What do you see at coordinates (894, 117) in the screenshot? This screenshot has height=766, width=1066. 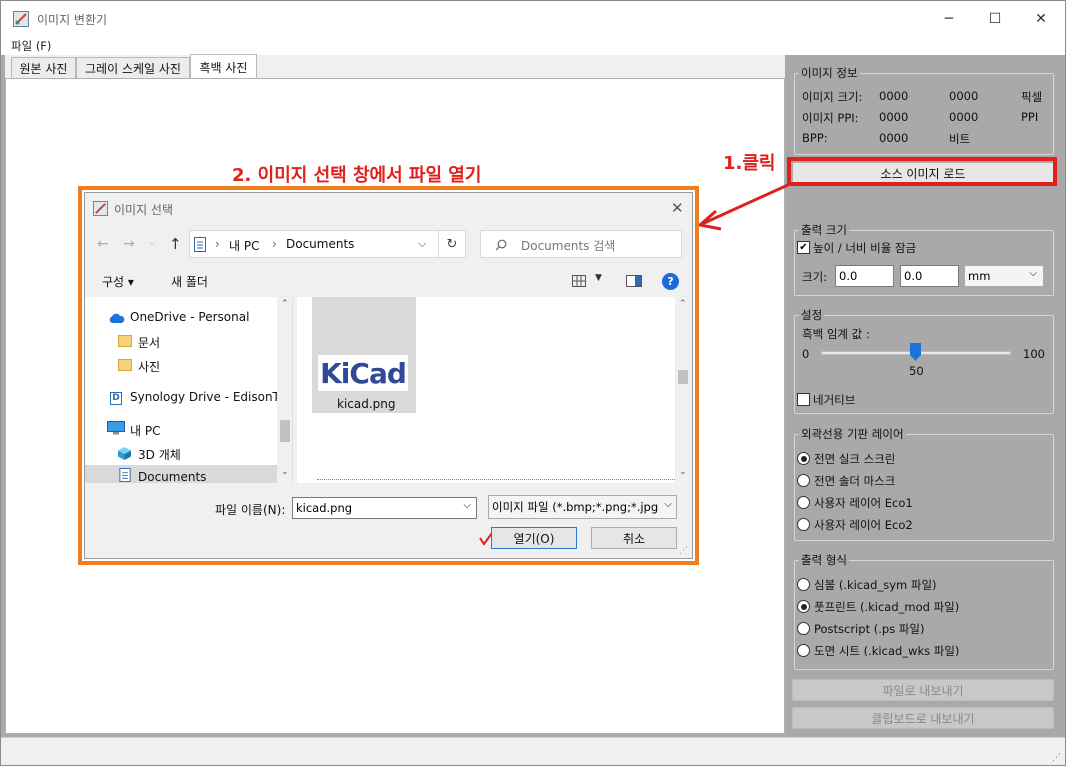 I see `image-ppi-x: 0000` at bounding box center [894, 117].